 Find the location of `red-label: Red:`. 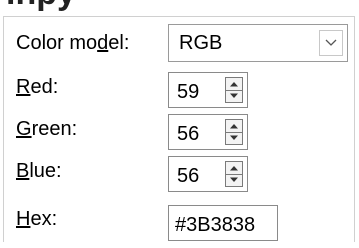

red-label: Red: is located at coordinates (37, 87).